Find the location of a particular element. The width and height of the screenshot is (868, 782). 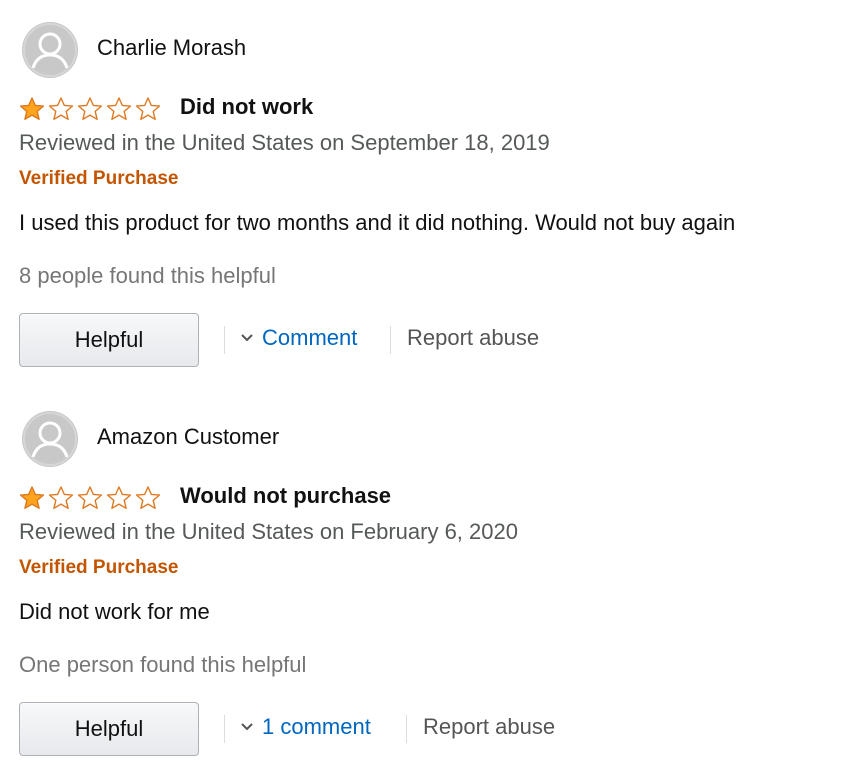

comment-link: Comment is located at coordinates (298, 338).